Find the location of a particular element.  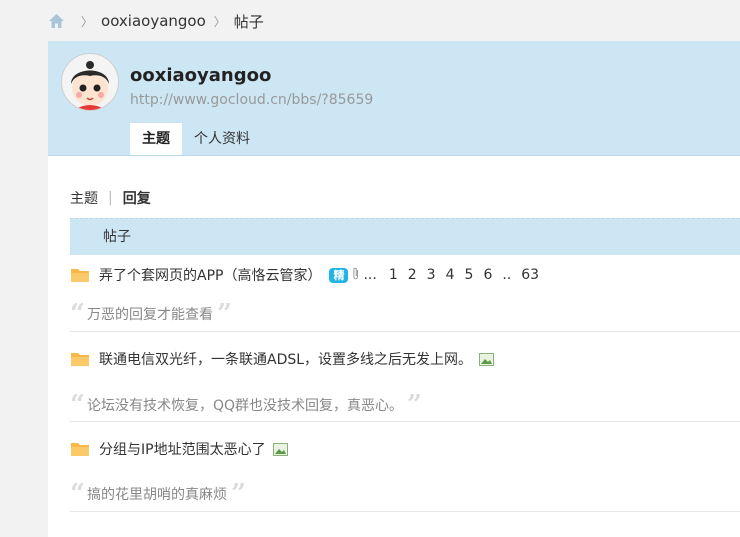

thread-title-link: 分组与IP地址范围太恶心了 is located at coordinates (182, 449).